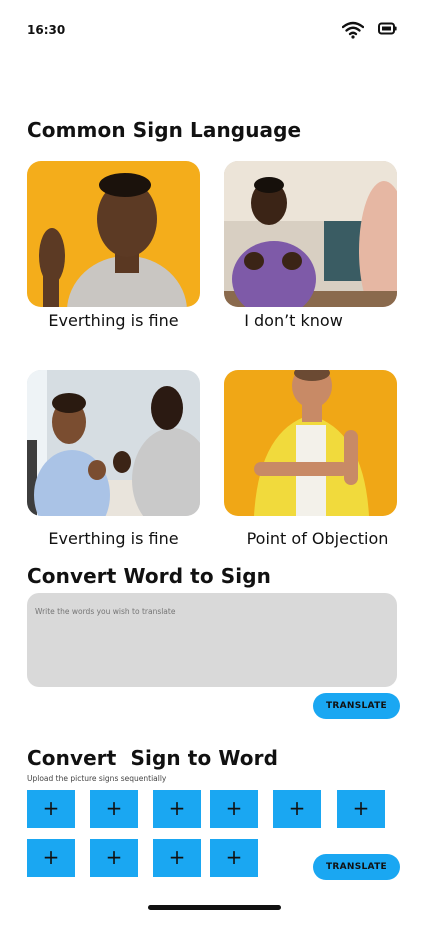  I want to click on sign-card-1-caption: Everthing is fine, so click(113, 320).